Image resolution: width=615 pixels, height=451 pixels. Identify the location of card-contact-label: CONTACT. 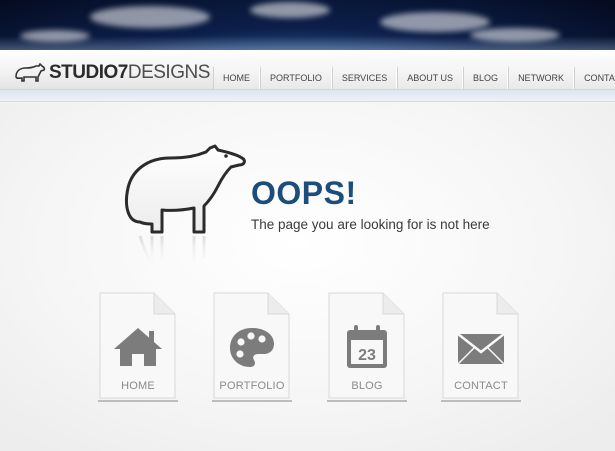
(481, 386).